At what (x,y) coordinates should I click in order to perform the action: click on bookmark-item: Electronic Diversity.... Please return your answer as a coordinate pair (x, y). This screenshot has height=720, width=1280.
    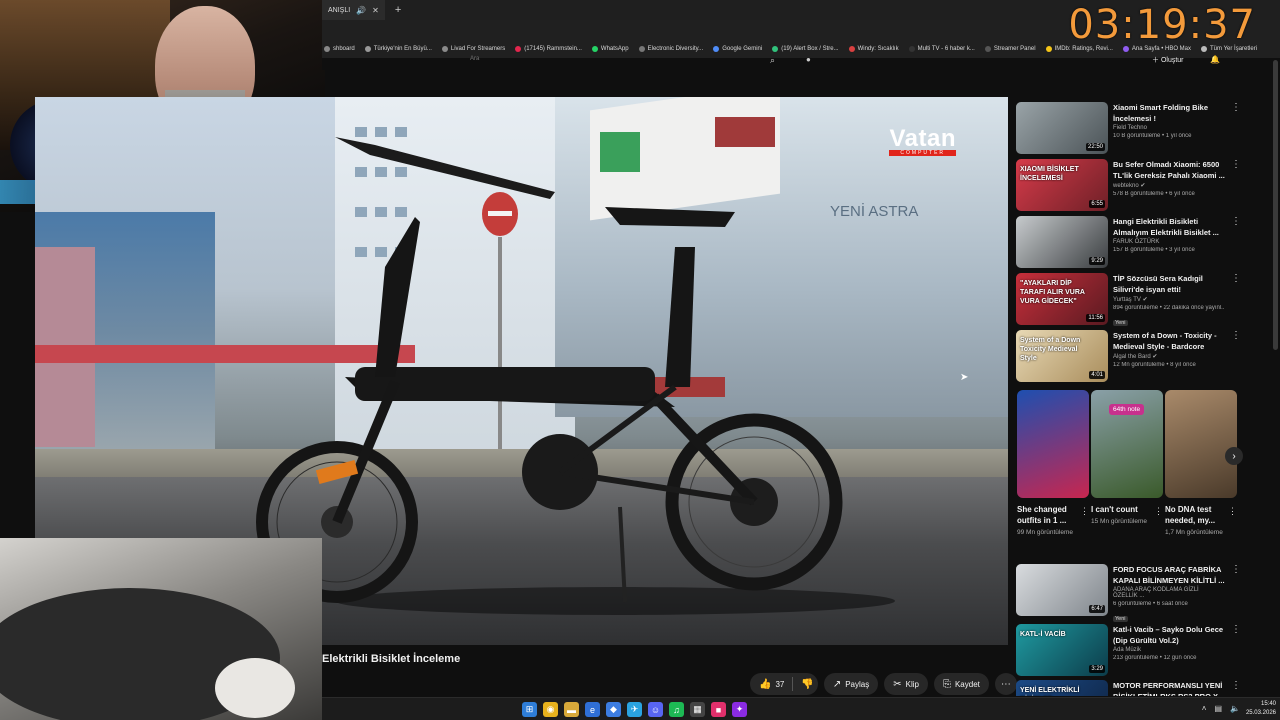
    Looking at the image, I should click on (670, 49).